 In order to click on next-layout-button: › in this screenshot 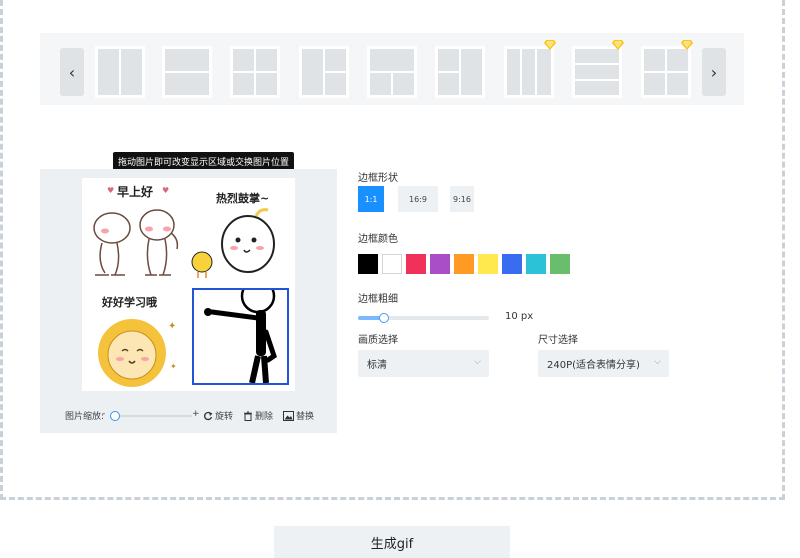, I will do `click(714, 72)`.